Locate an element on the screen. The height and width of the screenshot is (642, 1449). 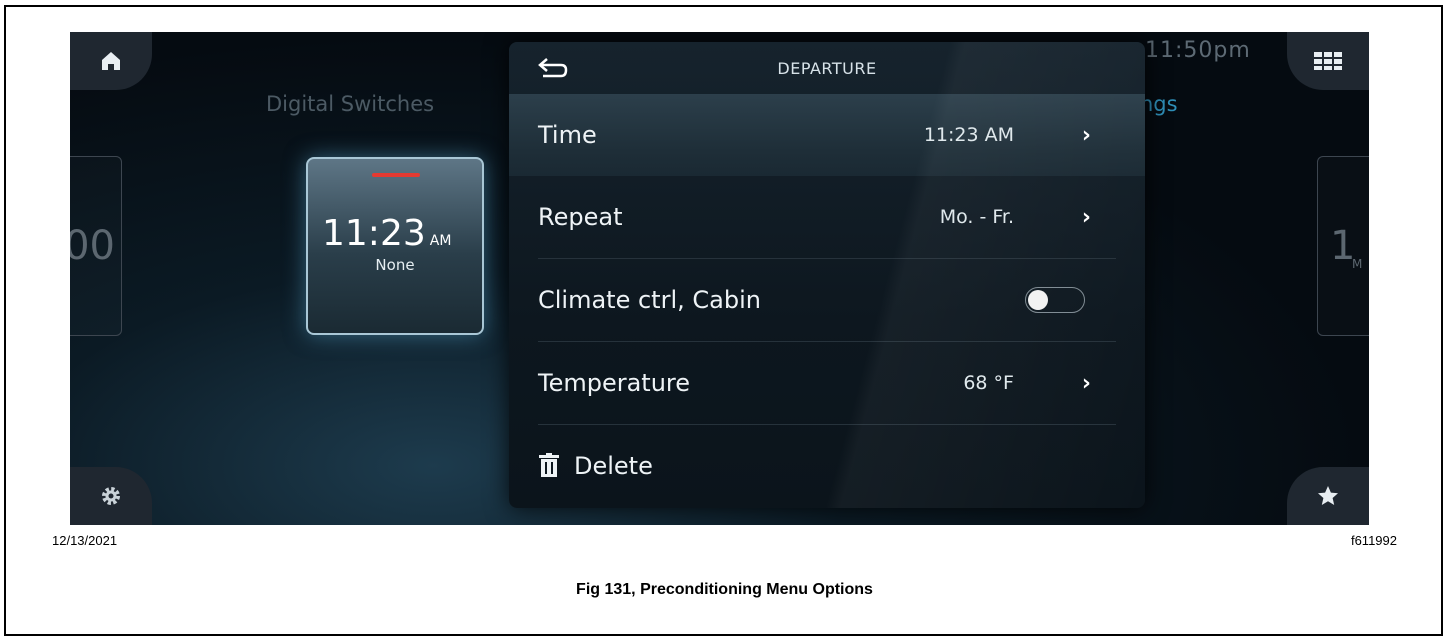
home-button is located at coordinates (111, 61).